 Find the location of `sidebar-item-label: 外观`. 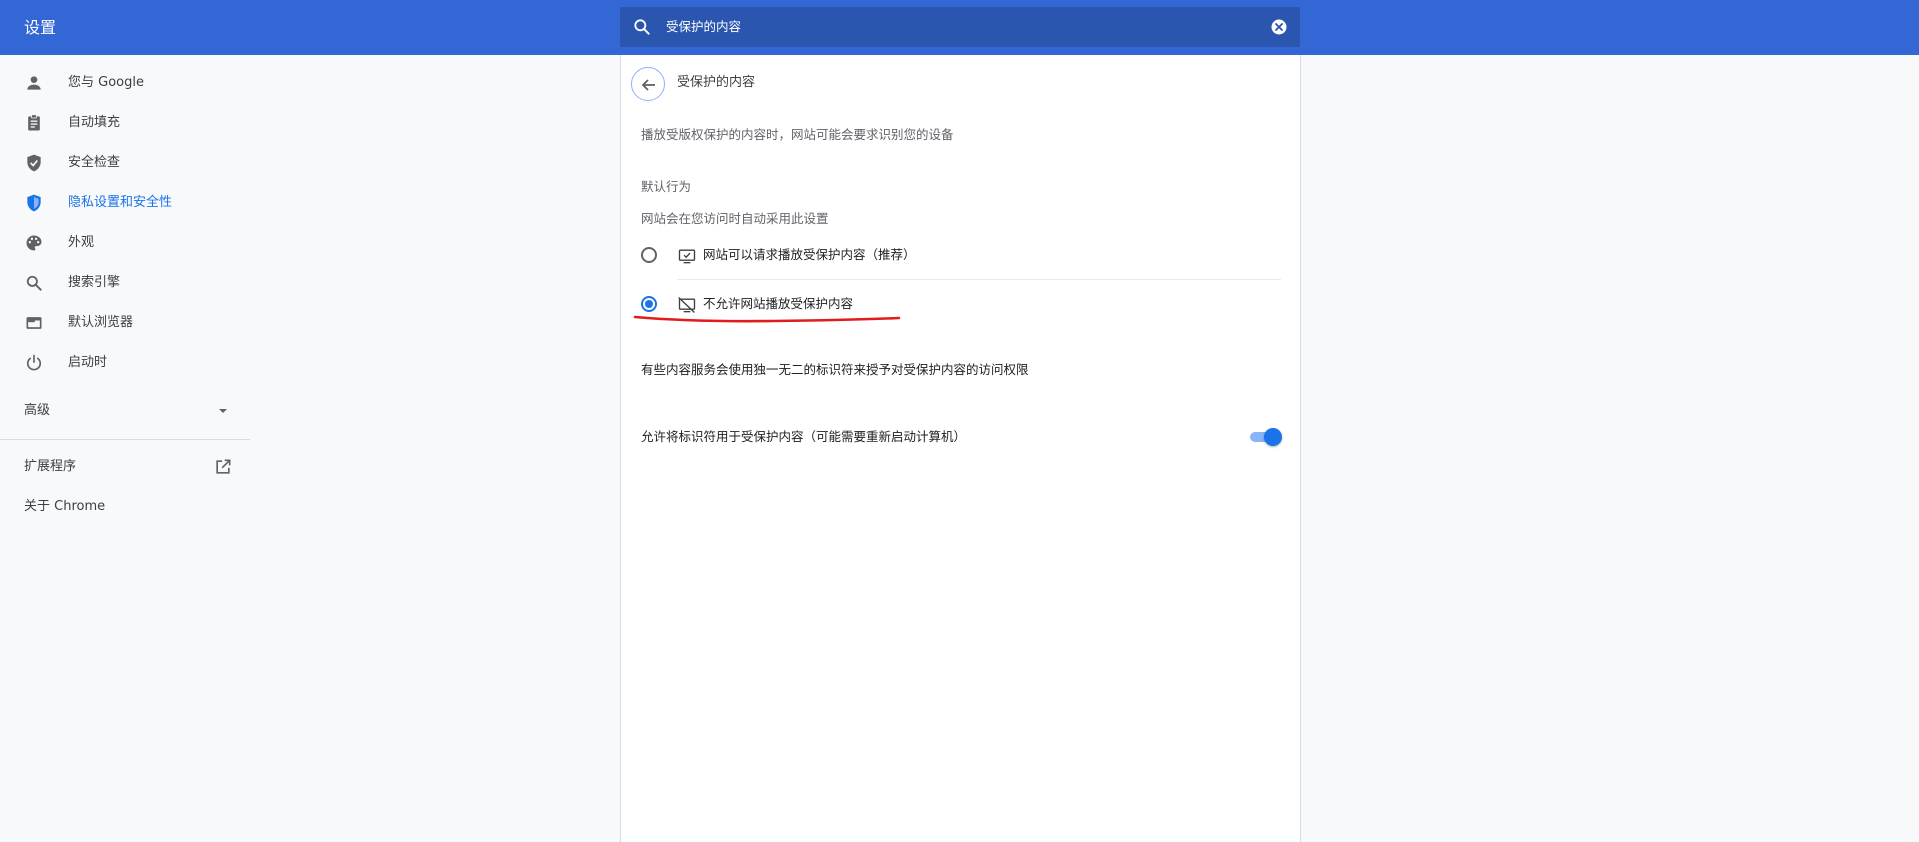

sidebar-item-label: 外观 is located at coordinates (81, 242).